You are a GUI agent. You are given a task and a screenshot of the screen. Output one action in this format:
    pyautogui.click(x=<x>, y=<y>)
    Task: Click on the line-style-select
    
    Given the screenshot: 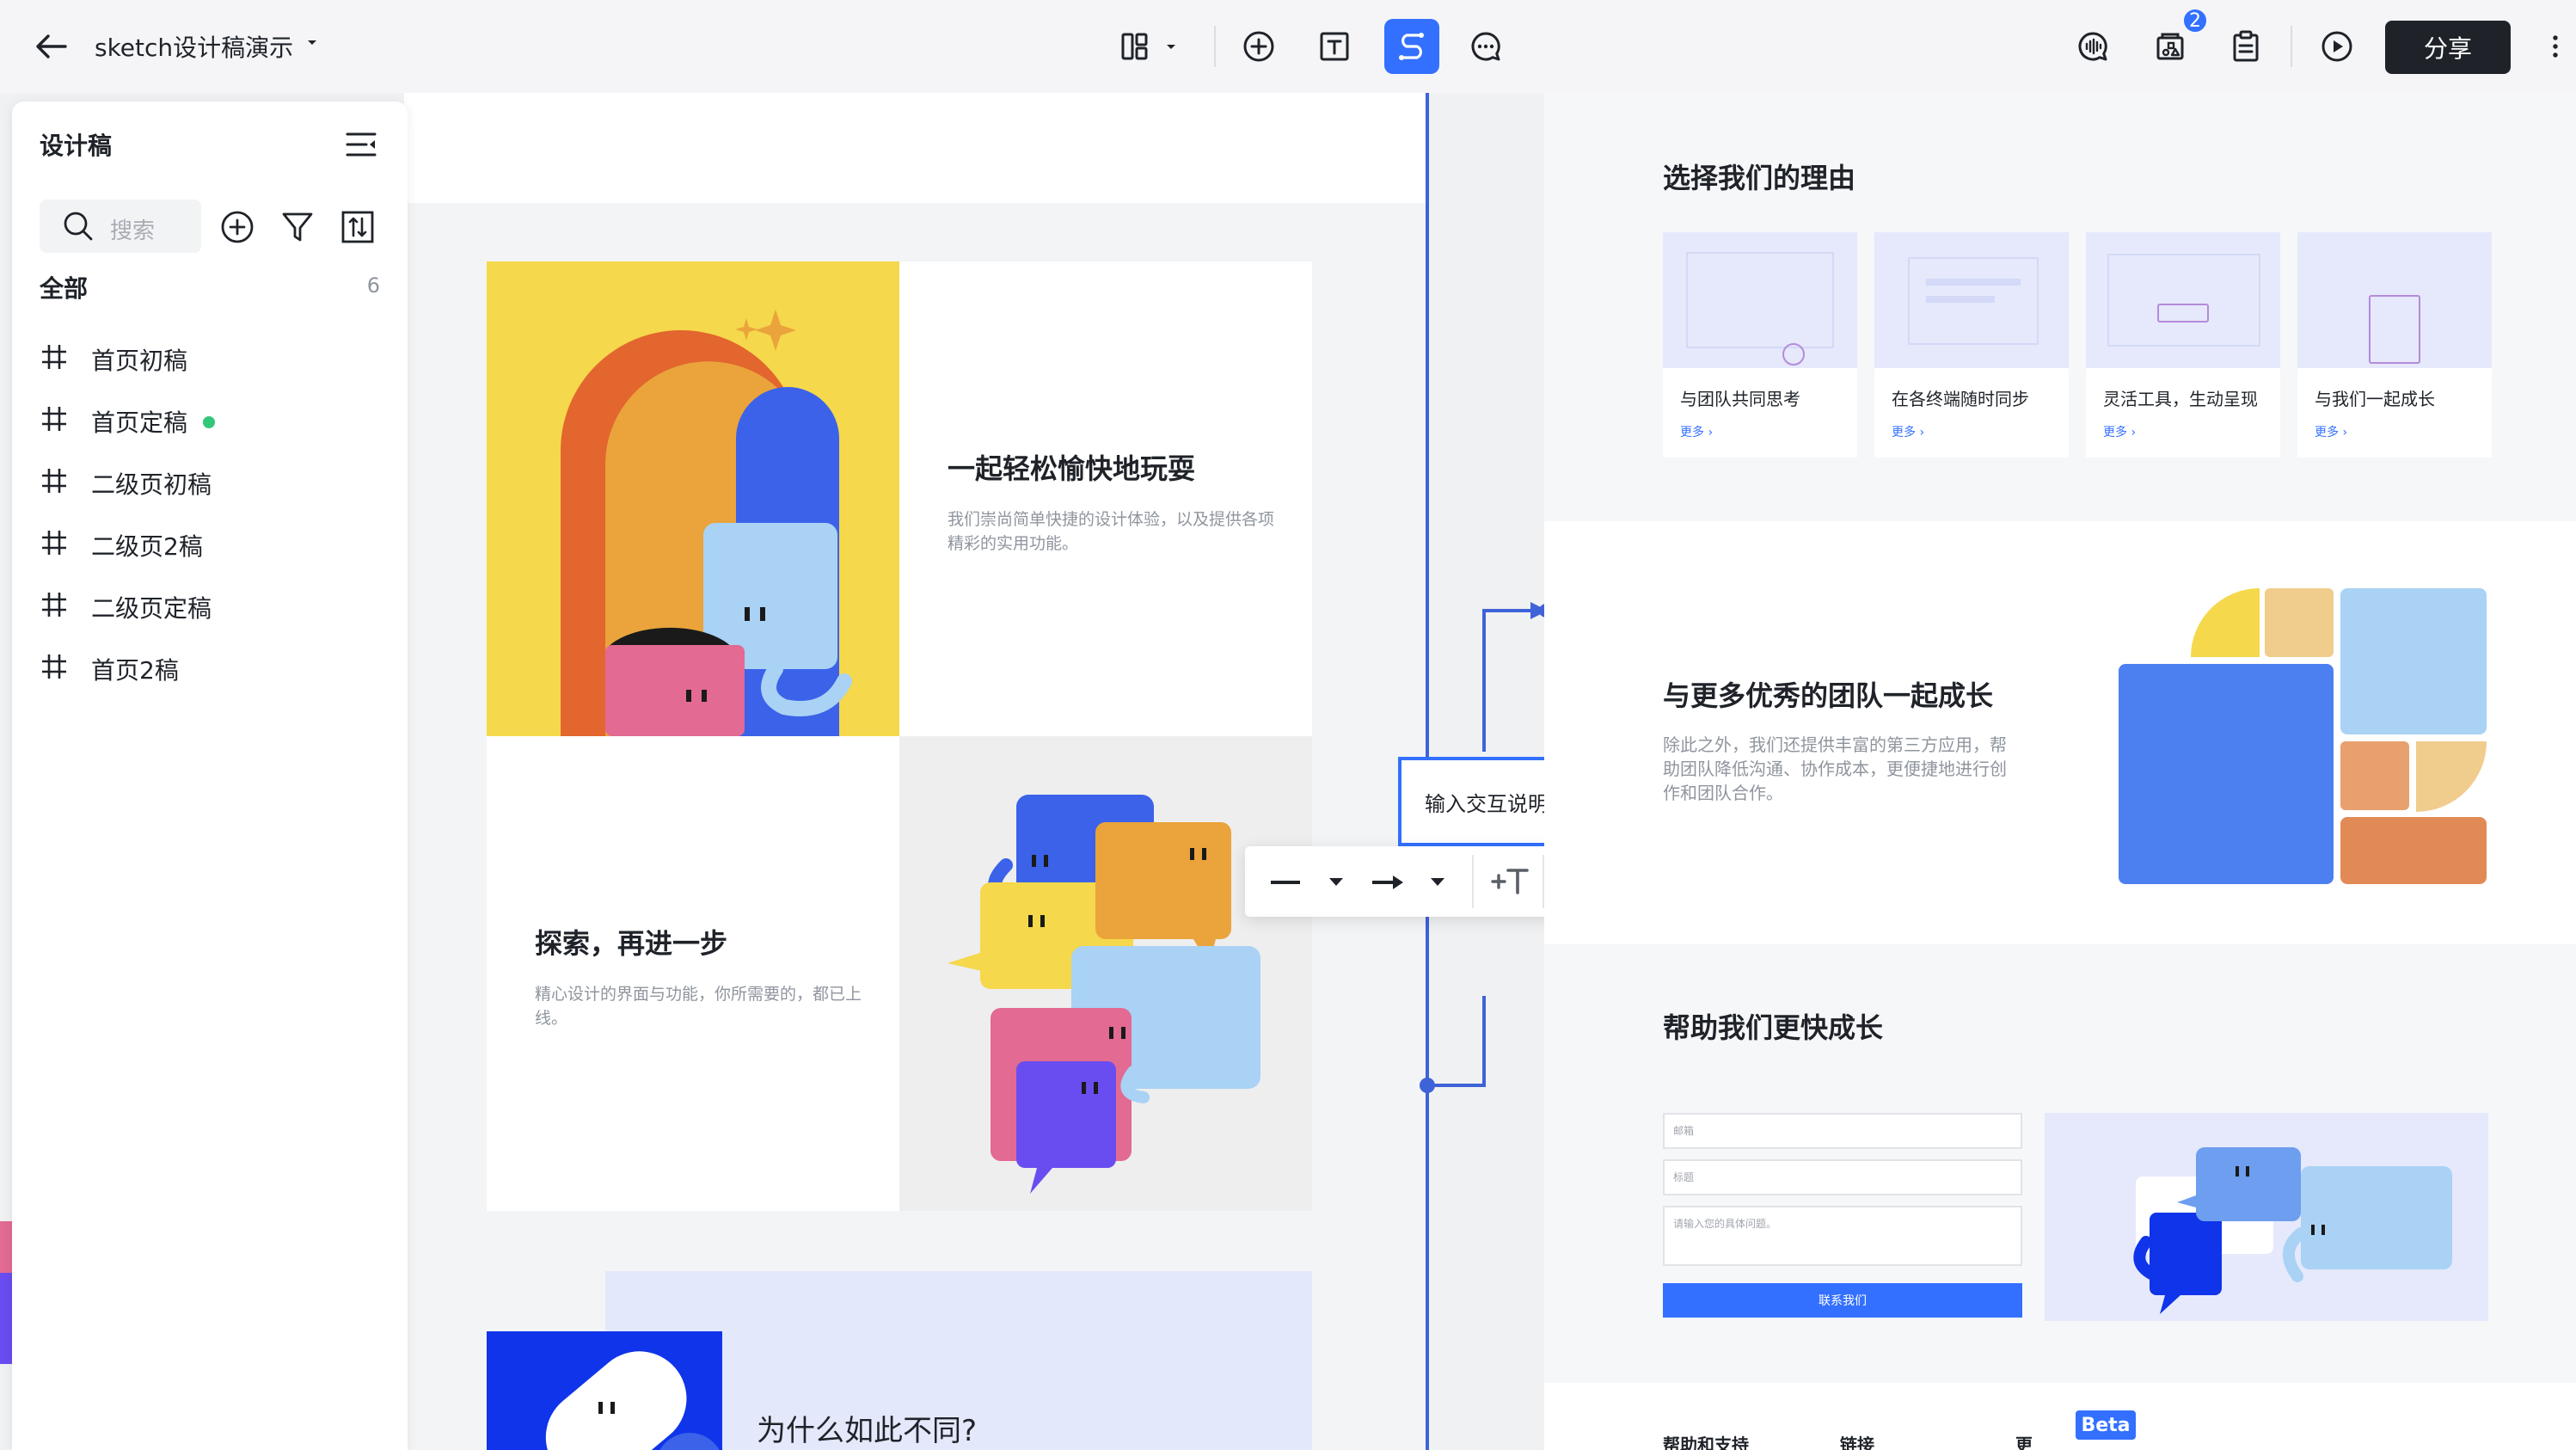 What is the action you would take?
    pyautogui.click(x=1310, y=882)
    